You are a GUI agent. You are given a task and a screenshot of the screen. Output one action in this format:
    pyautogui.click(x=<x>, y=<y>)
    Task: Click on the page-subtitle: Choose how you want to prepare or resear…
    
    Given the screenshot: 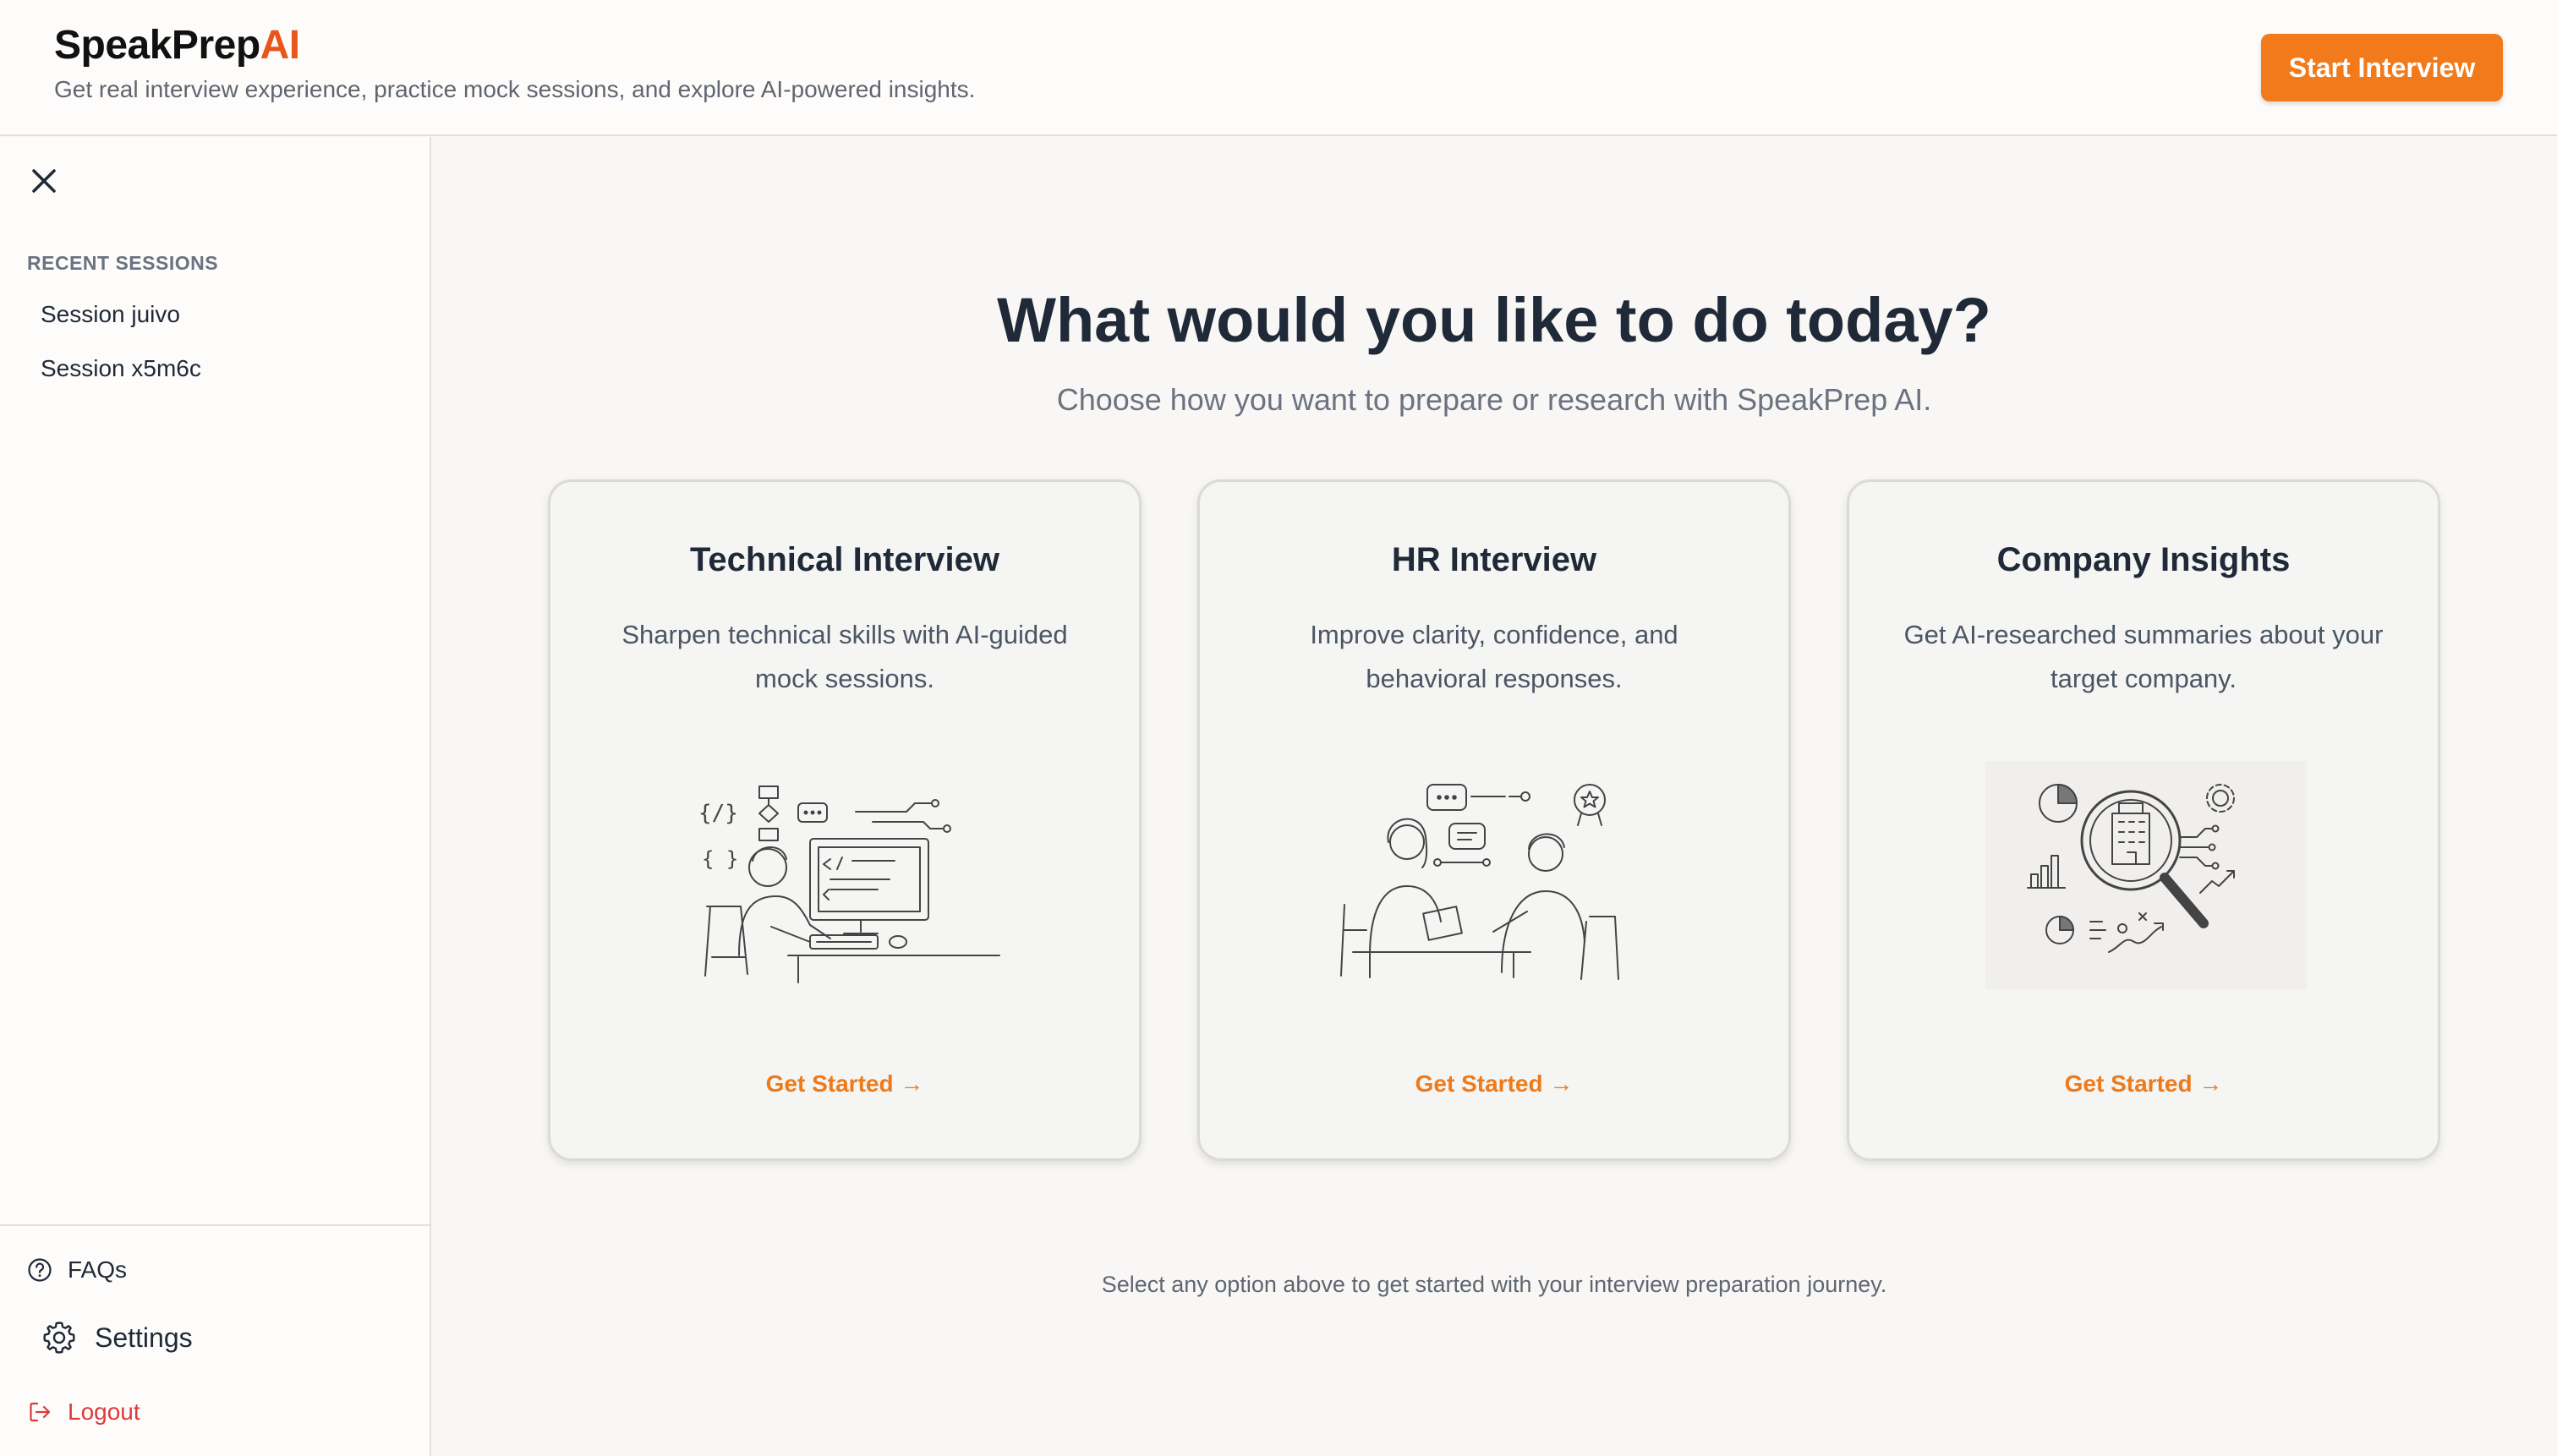 What is the action you would take?
    pyautogui.click(x=1494, y=399)
    